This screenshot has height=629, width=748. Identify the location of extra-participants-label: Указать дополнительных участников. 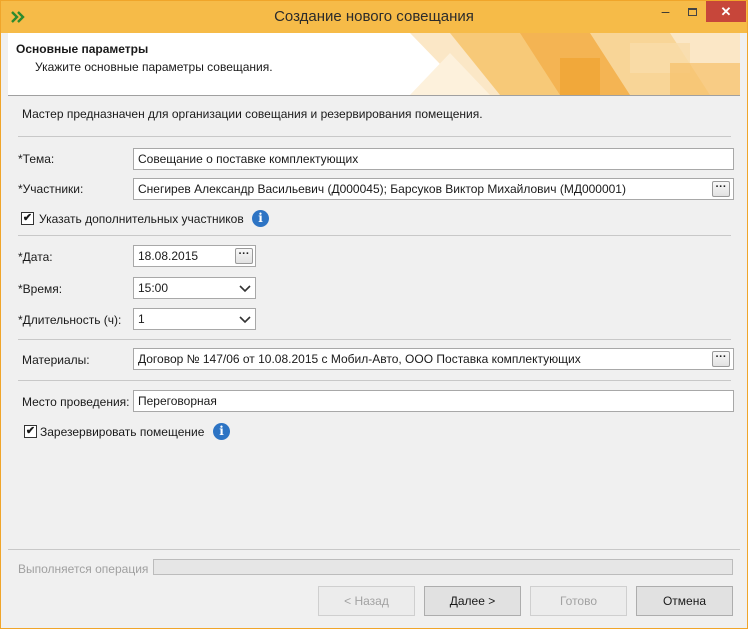
(141, 219).